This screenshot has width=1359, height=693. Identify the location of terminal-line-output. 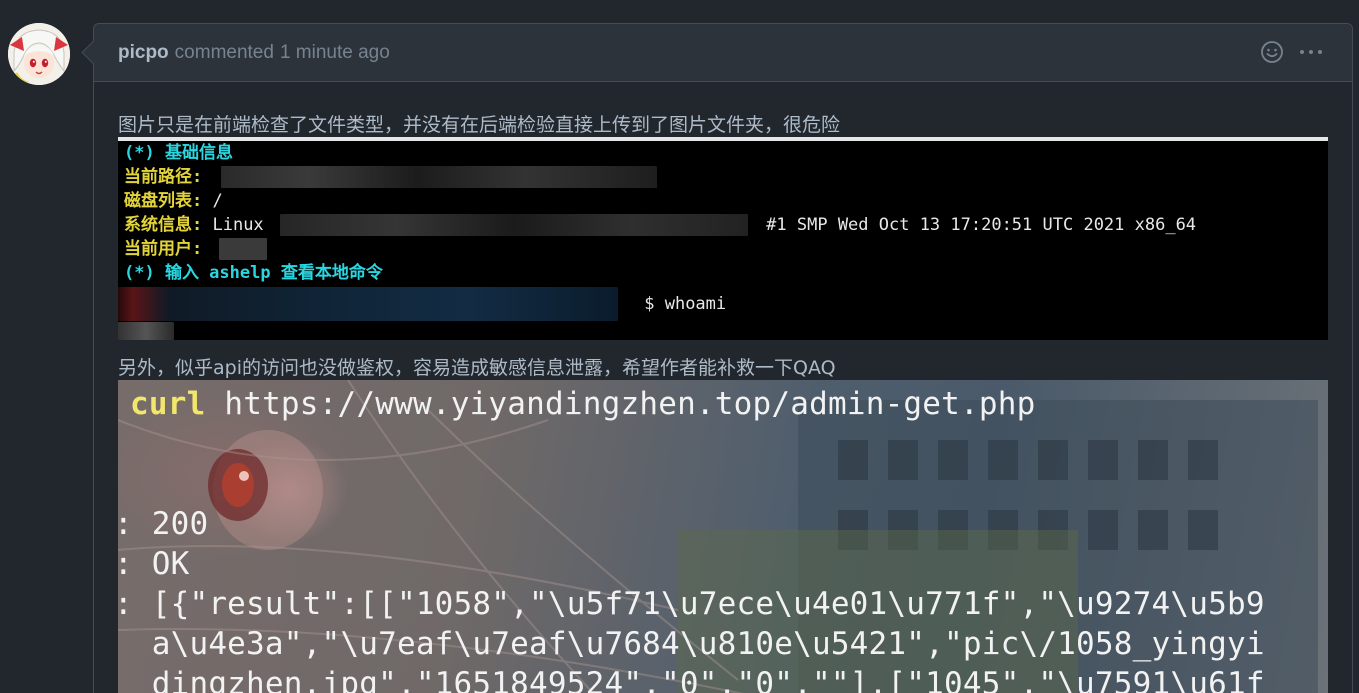
(146, 331).